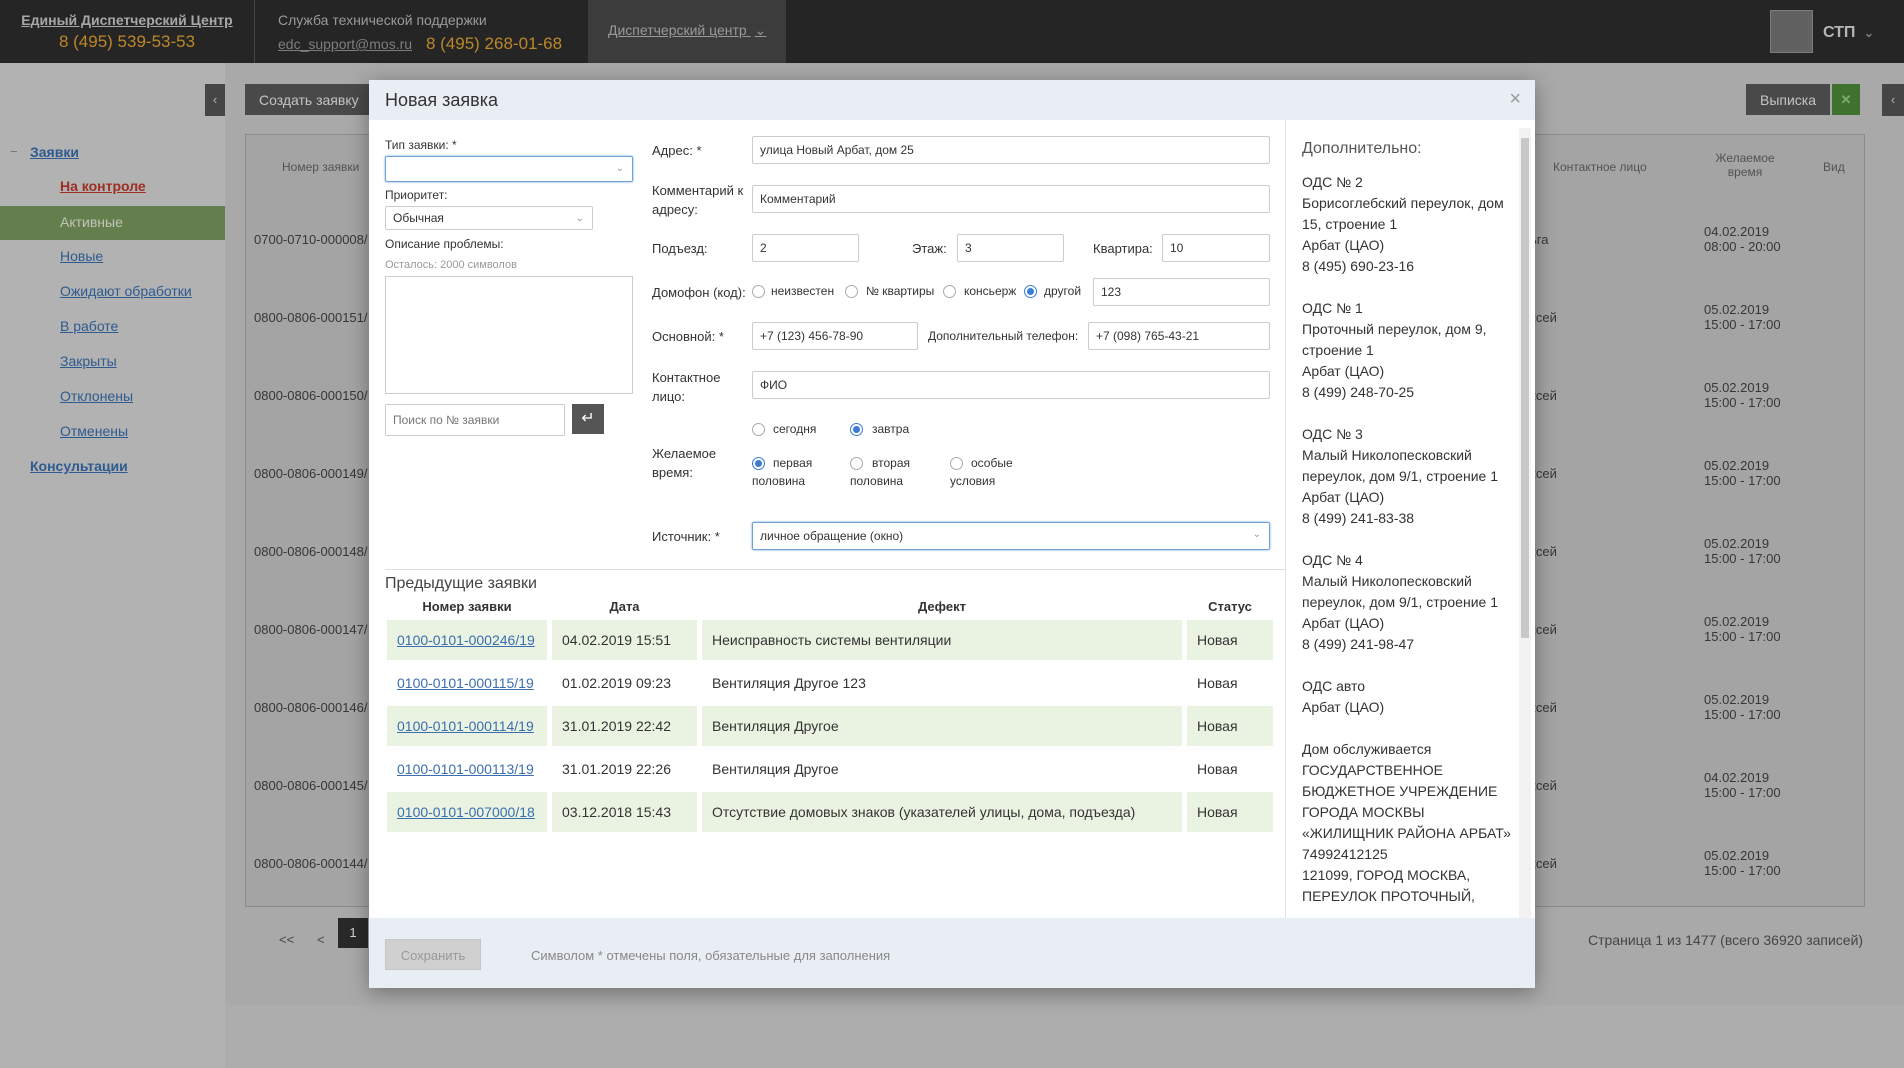 The height and width of the screenshot is (1068, 1904). What do you see at coordinates (835, 569) in the screenshot?
I see `divider` at bounding box center [835, 569].